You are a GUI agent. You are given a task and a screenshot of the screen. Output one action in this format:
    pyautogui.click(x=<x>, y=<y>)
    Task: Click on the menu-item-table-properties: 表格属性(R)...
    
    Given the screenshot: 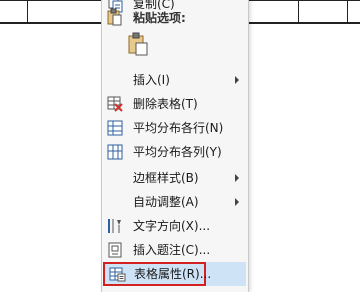 What is the action you would take?
    pyautogui.click(x=157, y=274)
    